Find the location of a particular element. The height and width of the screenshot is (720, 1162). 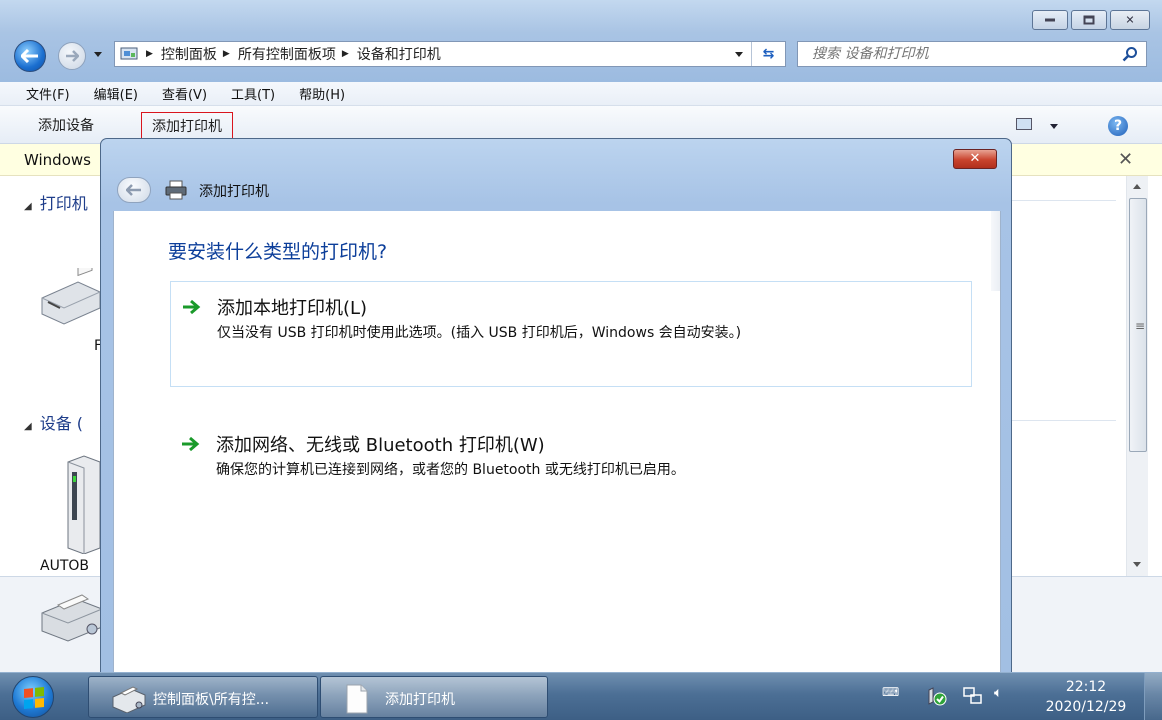

search-box is located at coordinates (972, 54).